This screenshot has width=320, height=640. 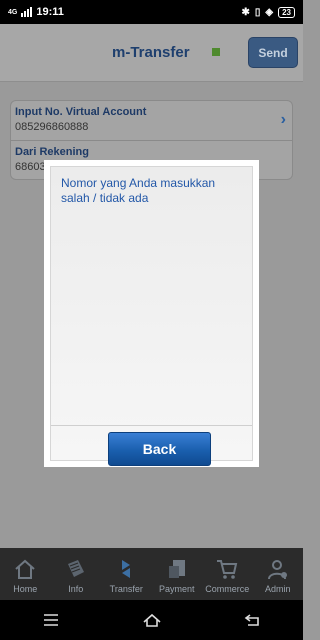 I want to click on source-account-label: Dari Rekening, so click(x=52, y=152).